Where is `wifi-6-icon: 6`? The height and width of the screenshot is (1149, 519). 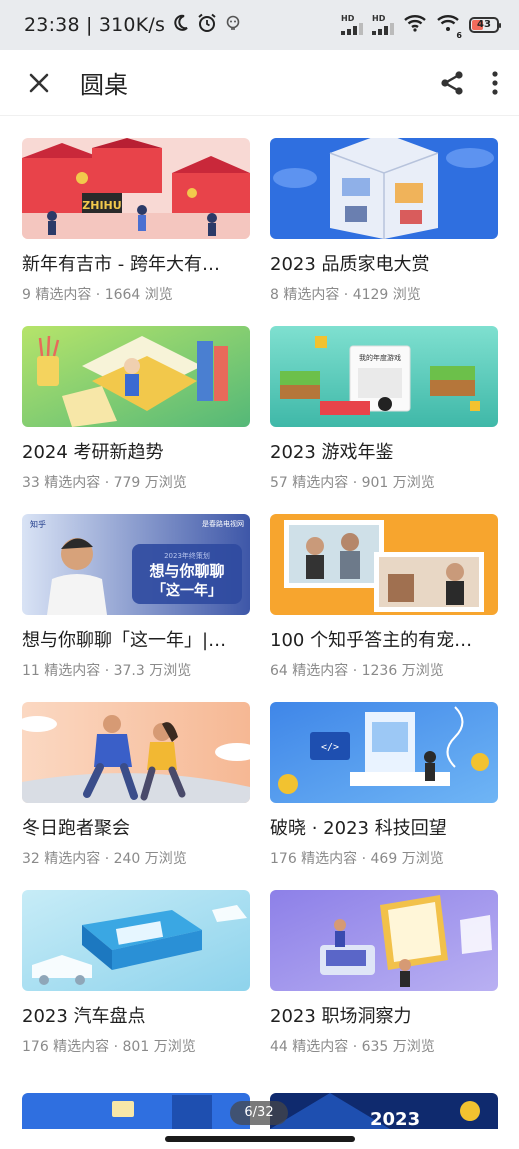
wifi-6-icon: 6 is located at coordinates (449, 27).